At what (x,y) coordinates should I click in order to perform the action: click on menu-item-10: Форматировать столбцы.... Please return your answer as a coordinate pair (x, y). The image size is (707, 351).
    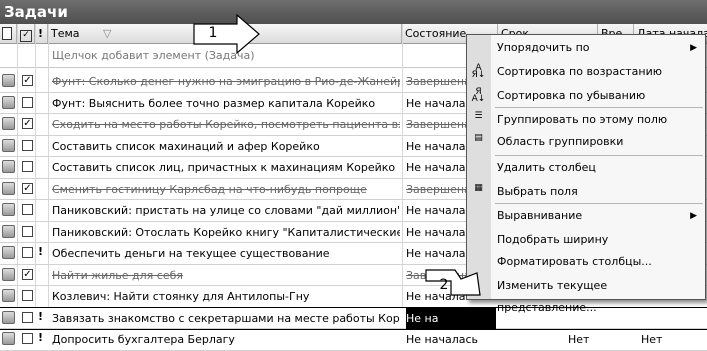
    Looking at the image, I should click on (586, 262).